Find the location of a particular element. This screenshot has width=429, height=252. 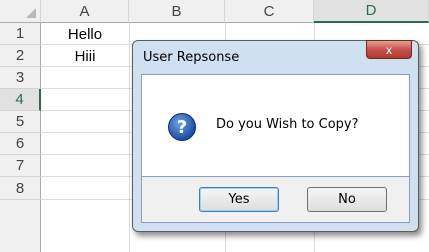

row-header-1: 1 is located at coordinates (20, 34).